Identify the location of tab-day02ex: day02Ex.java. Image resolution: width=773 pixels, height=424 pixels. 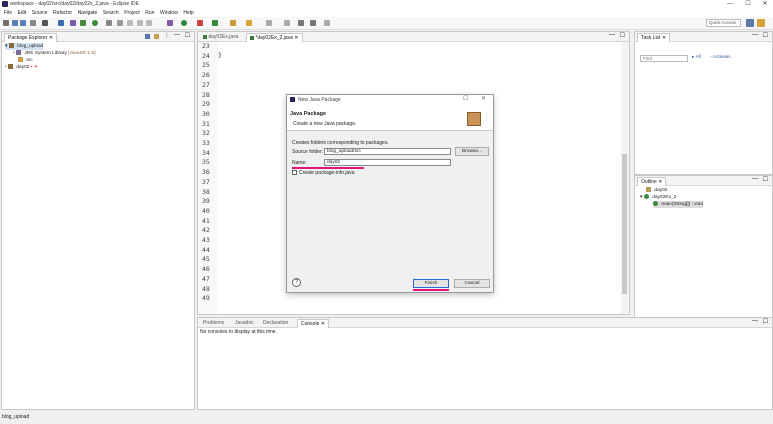
(220, 37).